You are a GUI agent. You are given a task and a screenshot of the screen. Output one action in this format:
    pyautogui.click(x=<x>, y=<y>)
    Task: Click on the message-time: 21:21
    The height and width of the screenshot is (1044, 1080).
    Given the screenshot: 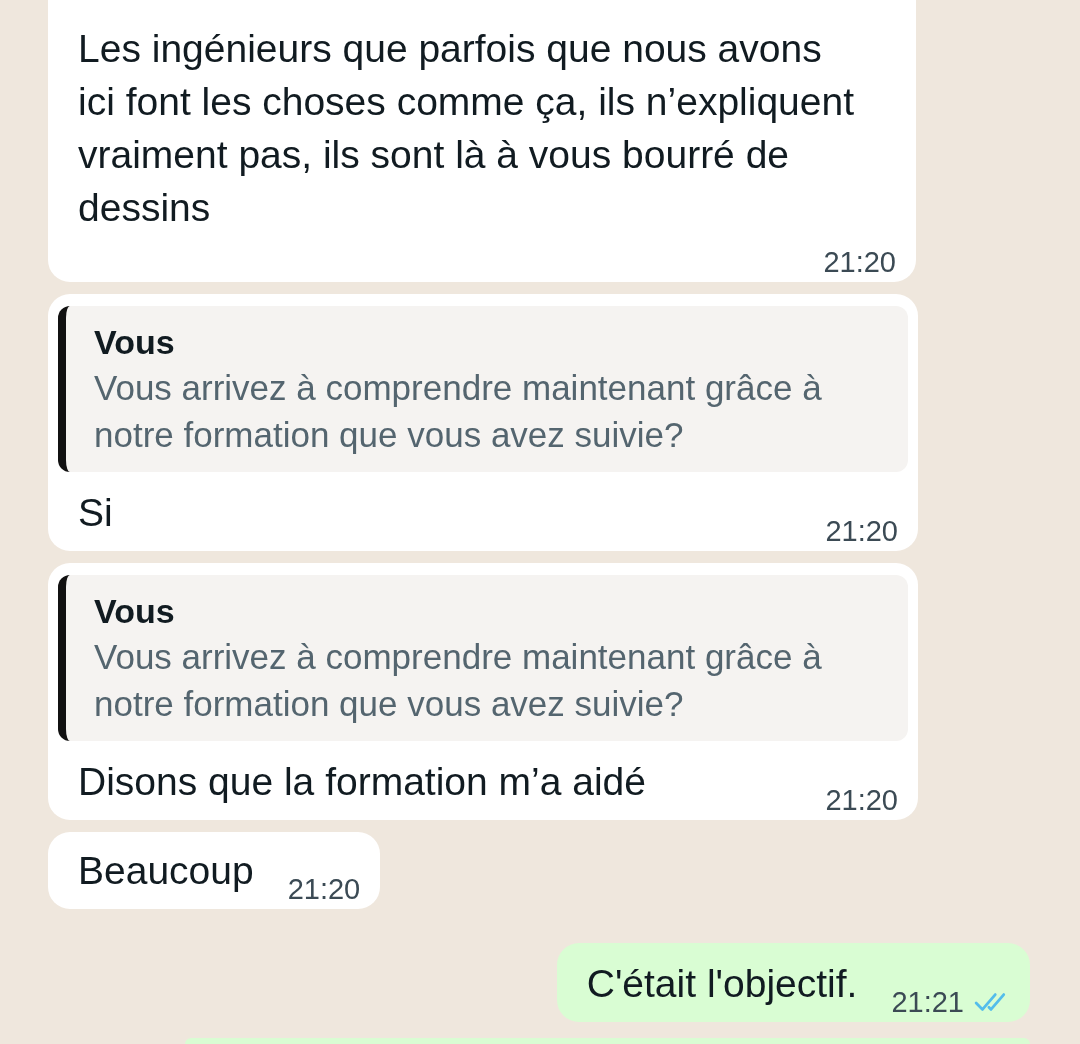 What is the action you would take?
    pyautogui.click(x=927, y=1002)
    